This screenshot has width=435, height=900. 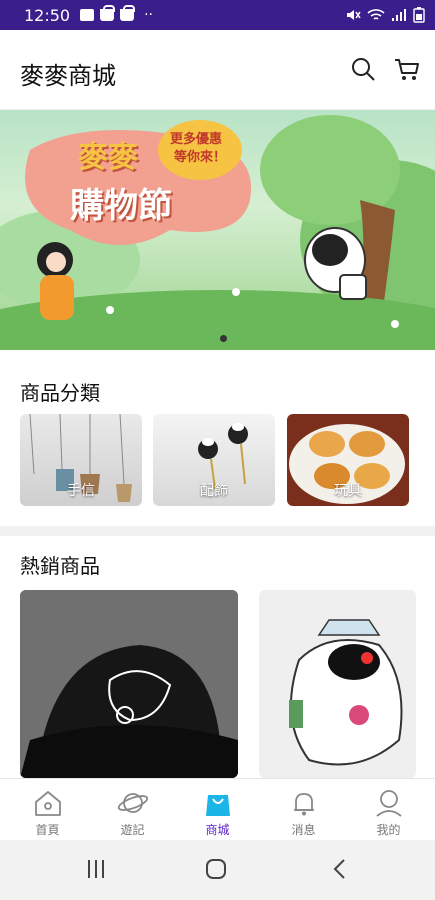 I want to click on carousel-indicator, so click(x=223, y=338).